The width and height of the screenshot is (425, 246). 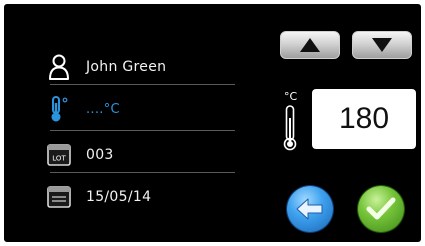 What do you see at coordinates (119, 197) in the screenshot?
I see `date-value: 15/05/14` at bounding box center [119, 197].